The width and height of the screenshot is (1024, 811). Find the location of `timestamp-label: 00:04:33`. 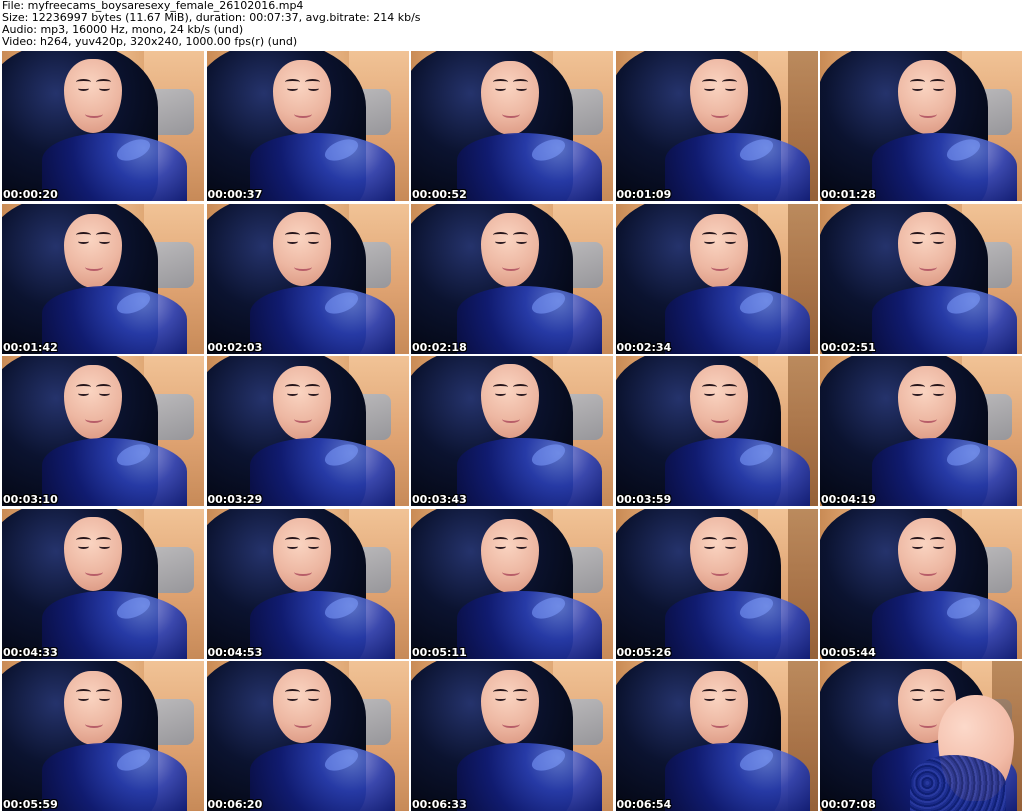

timestamp-label: 00:04:33 is located at coordinates (30, 652).